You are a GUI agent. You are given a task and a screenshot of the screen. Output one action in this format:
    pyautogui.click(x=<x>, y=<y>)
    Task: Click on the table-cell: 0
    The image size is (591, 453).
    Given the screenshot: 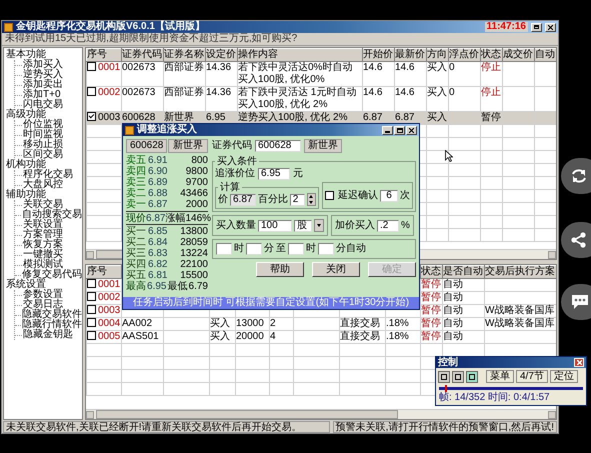 What is the action you would take?
    pyautogui.click(x=452, y=67)
    